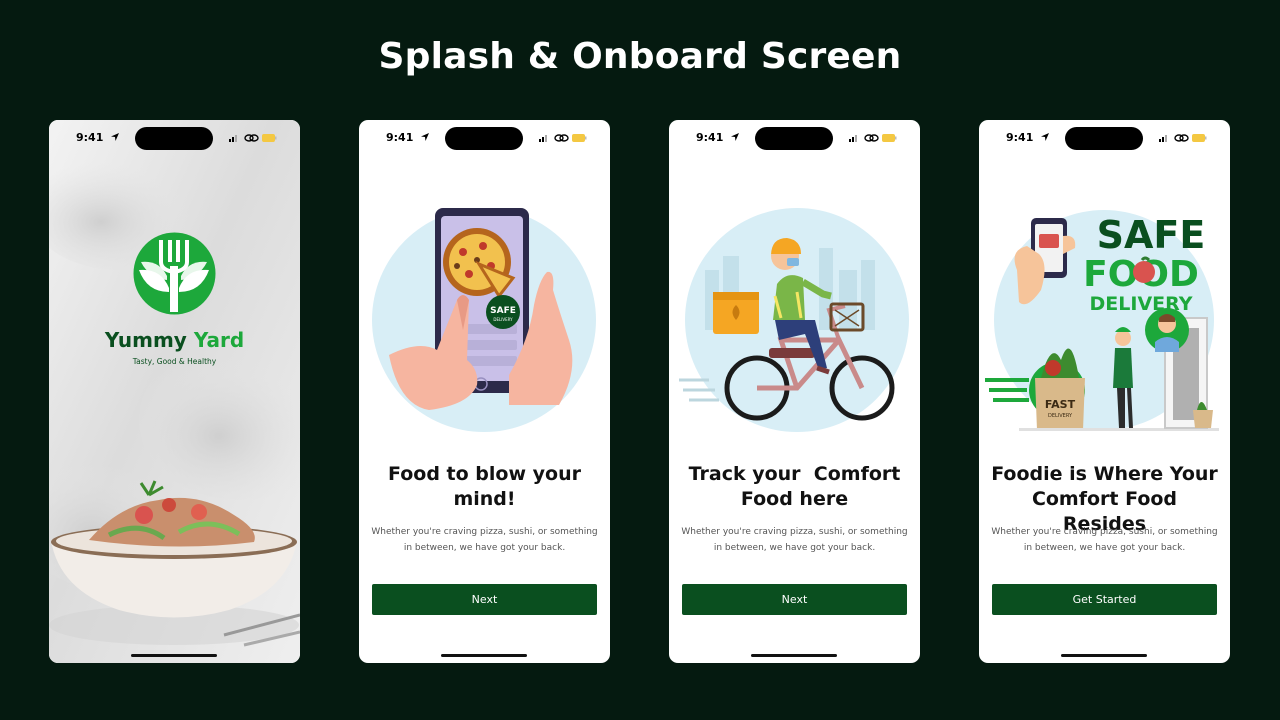 The height and width of the screenshot is (720, 1280). Describe the element at coordinates (1151, 235) in the screenshot. I see `headline-safe: SAFE` at that location.